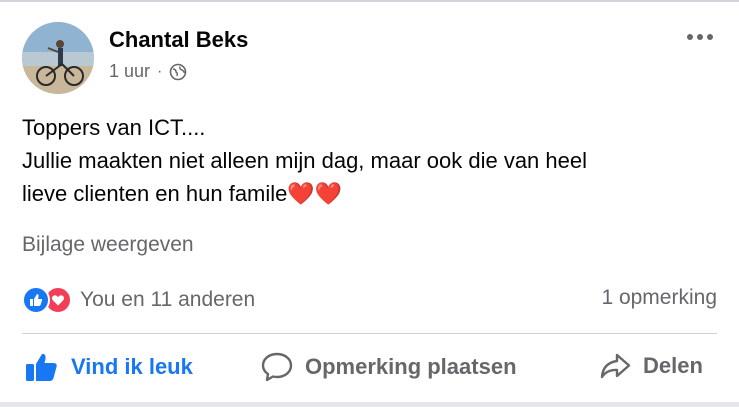 The height and width of the screenshot is (407, 739). What do you see at coordinates (178, 72) in the screenshot?
I see `globe-icon` at bounding box center [178, 72].